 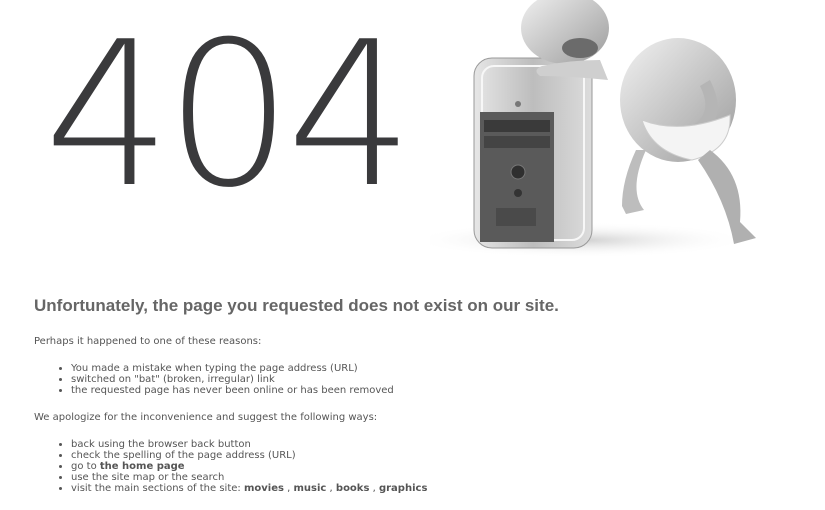 I want to click on books-link: books, so click(x=353, y=488).